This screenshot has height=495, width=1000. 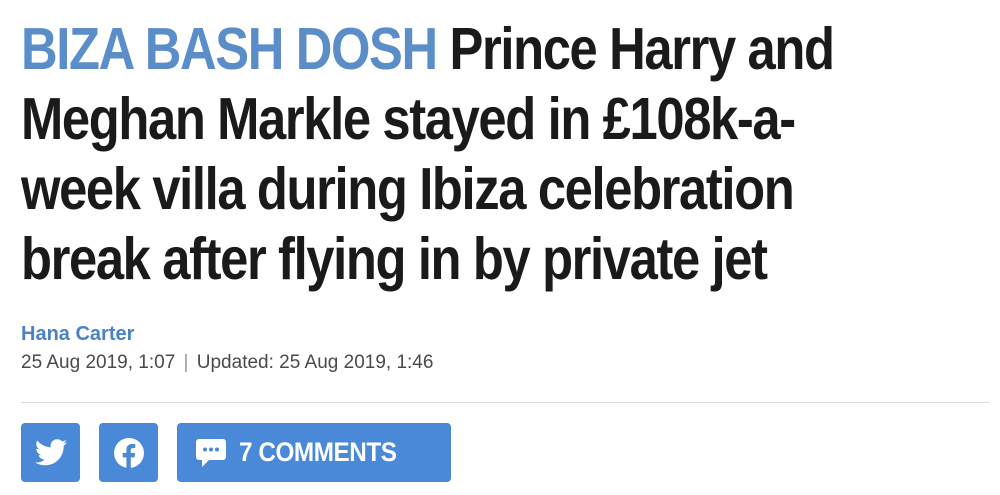 I want to click on dateline: 25 Aug 2019, 1:07 | Updated, so click(x=227, y=363).